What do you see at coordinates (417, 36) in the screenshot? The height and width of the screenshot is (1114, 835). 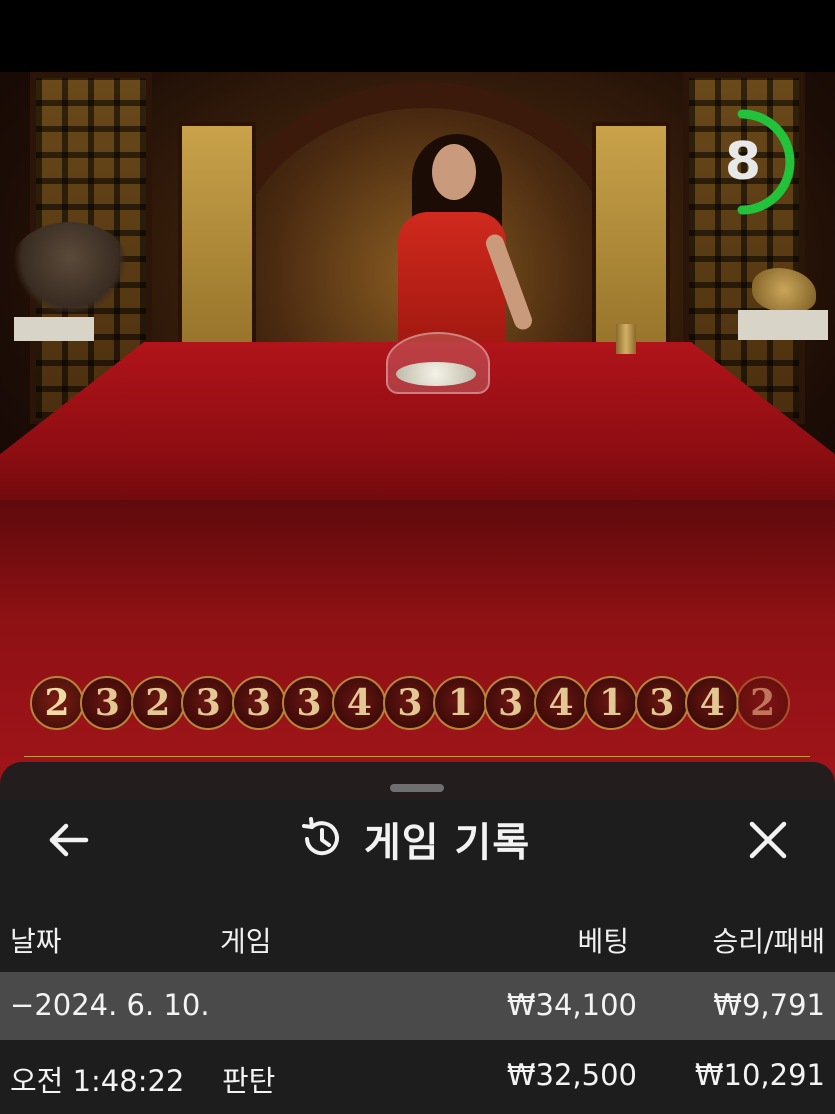 I see `top-black-bar` at bounding box center [417, 36].